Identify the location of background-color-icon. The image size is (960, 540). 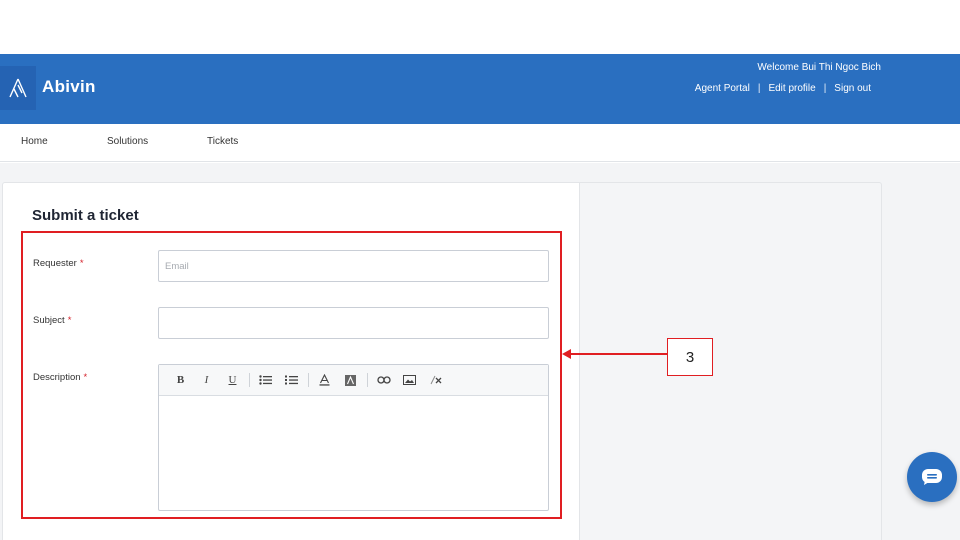
(350, 380).